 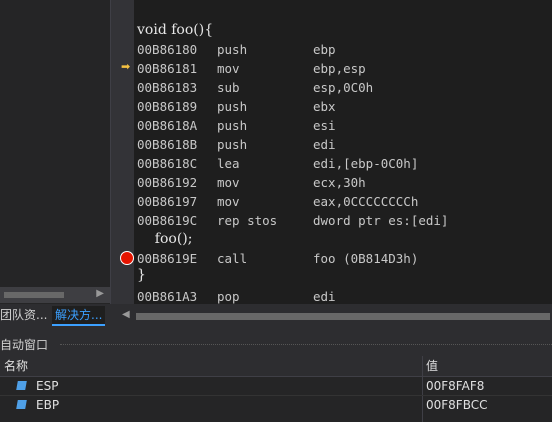 What do you see at coordinates (114, 152) in the screenshot?
I see `editor-gutter` at bounding box center [114, 152].